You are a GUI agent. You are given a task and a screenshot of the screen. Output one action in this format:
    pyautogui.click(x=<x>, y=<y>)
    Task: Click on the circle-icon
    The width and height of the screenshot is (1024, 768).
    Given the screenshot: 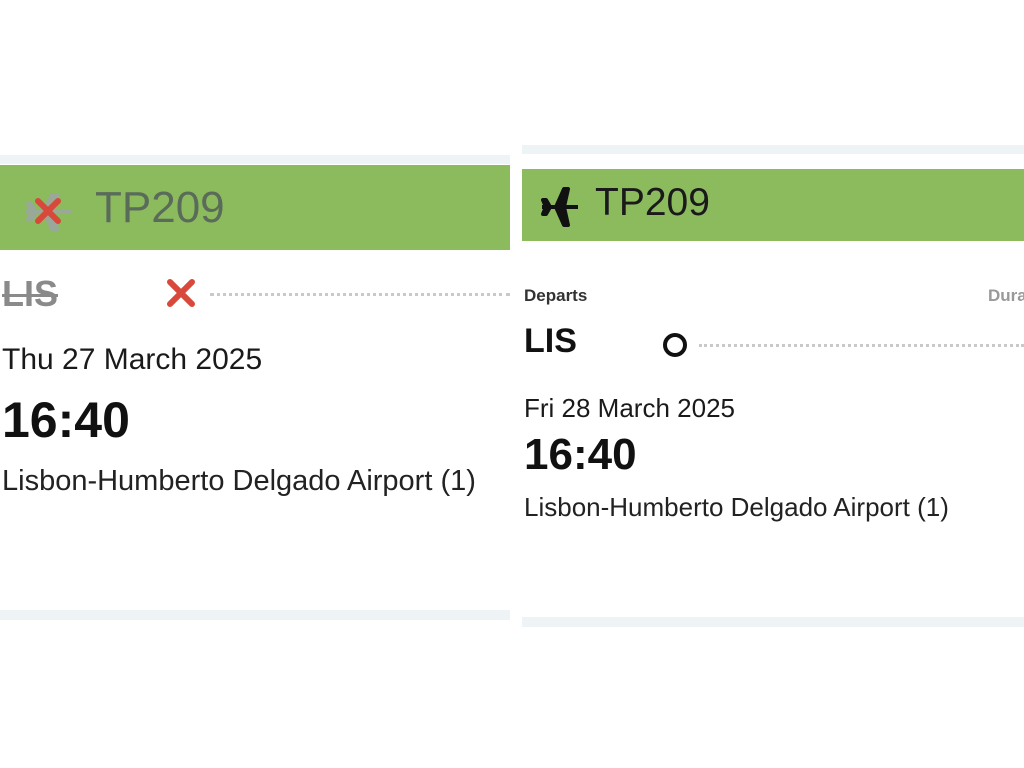 What is the action you would take?
    pyautogui.click(x=675, y=345)
    